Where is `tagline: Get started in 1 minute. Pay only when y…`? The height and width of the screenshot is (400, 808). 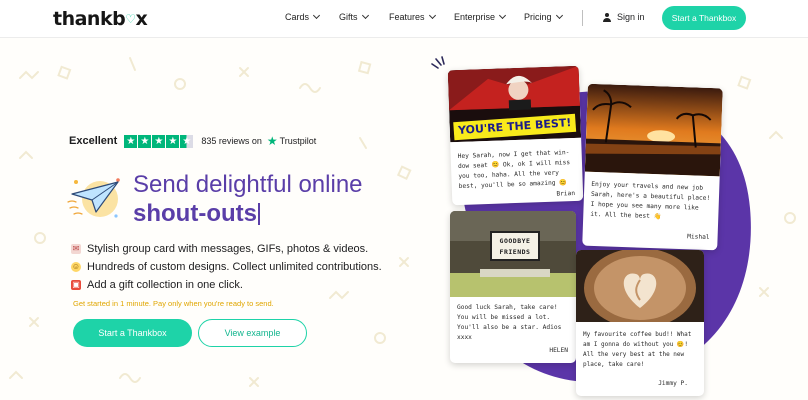 tagline: Get started in 1 minute. Pay only when y… is located at coordinates (173, 303).